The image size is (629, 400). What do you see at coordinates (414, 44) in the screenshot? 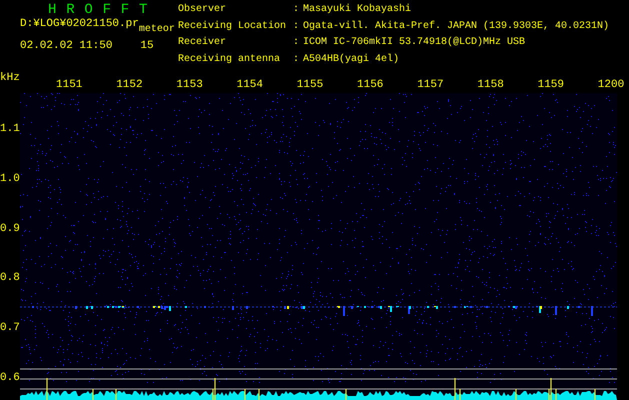
I see `info-value: ICOM IC-706mkII 53.74918(@LCD)MHz USB` at bounding box center [414, 44].